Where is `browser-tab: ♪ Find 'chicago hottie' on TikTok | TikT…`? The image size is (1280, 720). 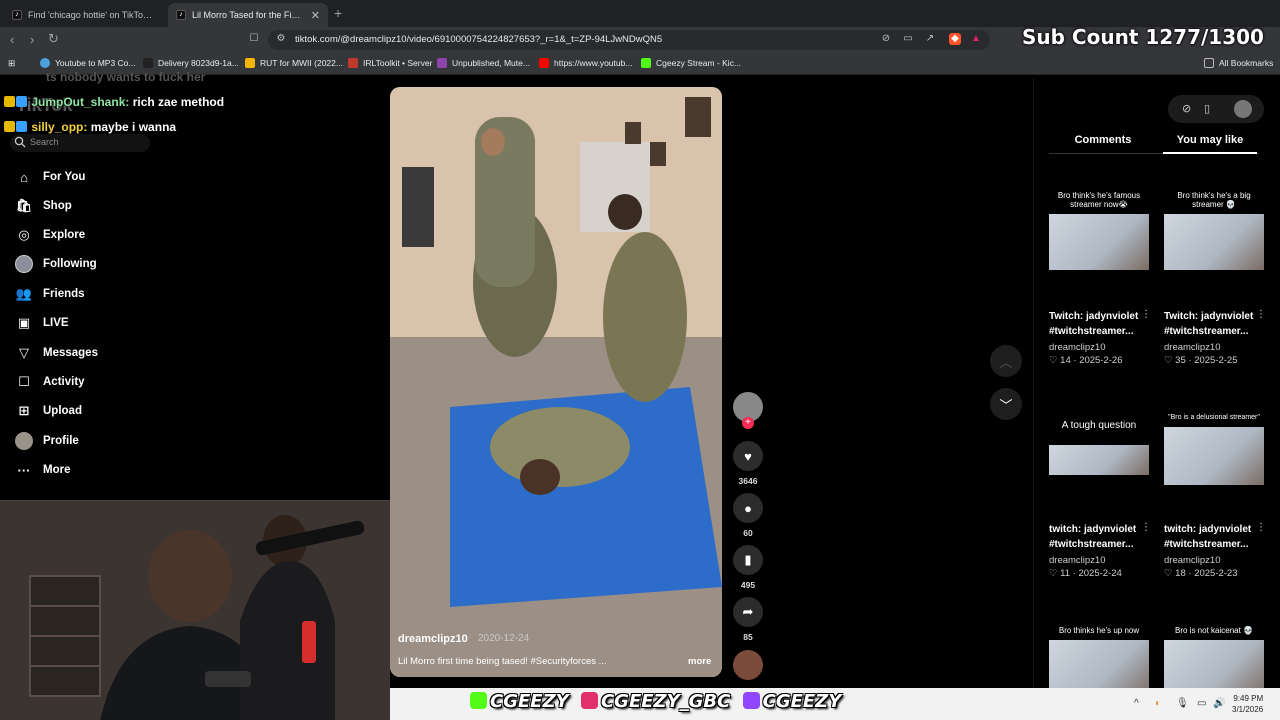 browser-tab: ♪ Find 'chicago hottie' on TikTok | TikT… is located at coordinates (84, 15).